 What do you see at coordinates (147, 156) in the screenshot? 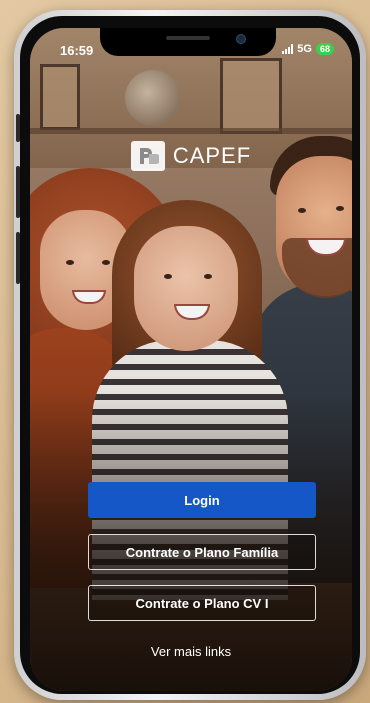
I see `capef-logo-icon` at bounding box center [147, 156].